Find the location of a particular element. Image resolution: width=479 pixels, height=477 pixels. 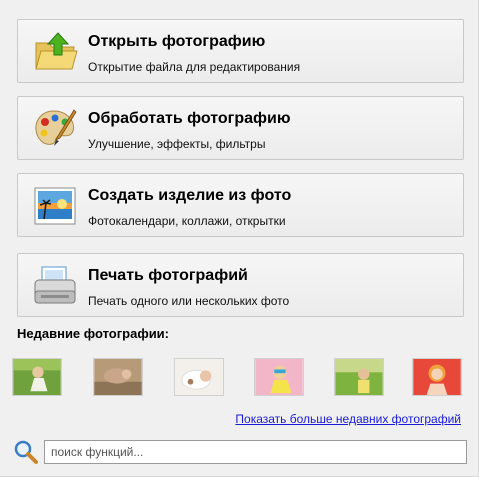

open-photo-subtitle: Открытие файла для редактирования is located at coordinates (194, 67).